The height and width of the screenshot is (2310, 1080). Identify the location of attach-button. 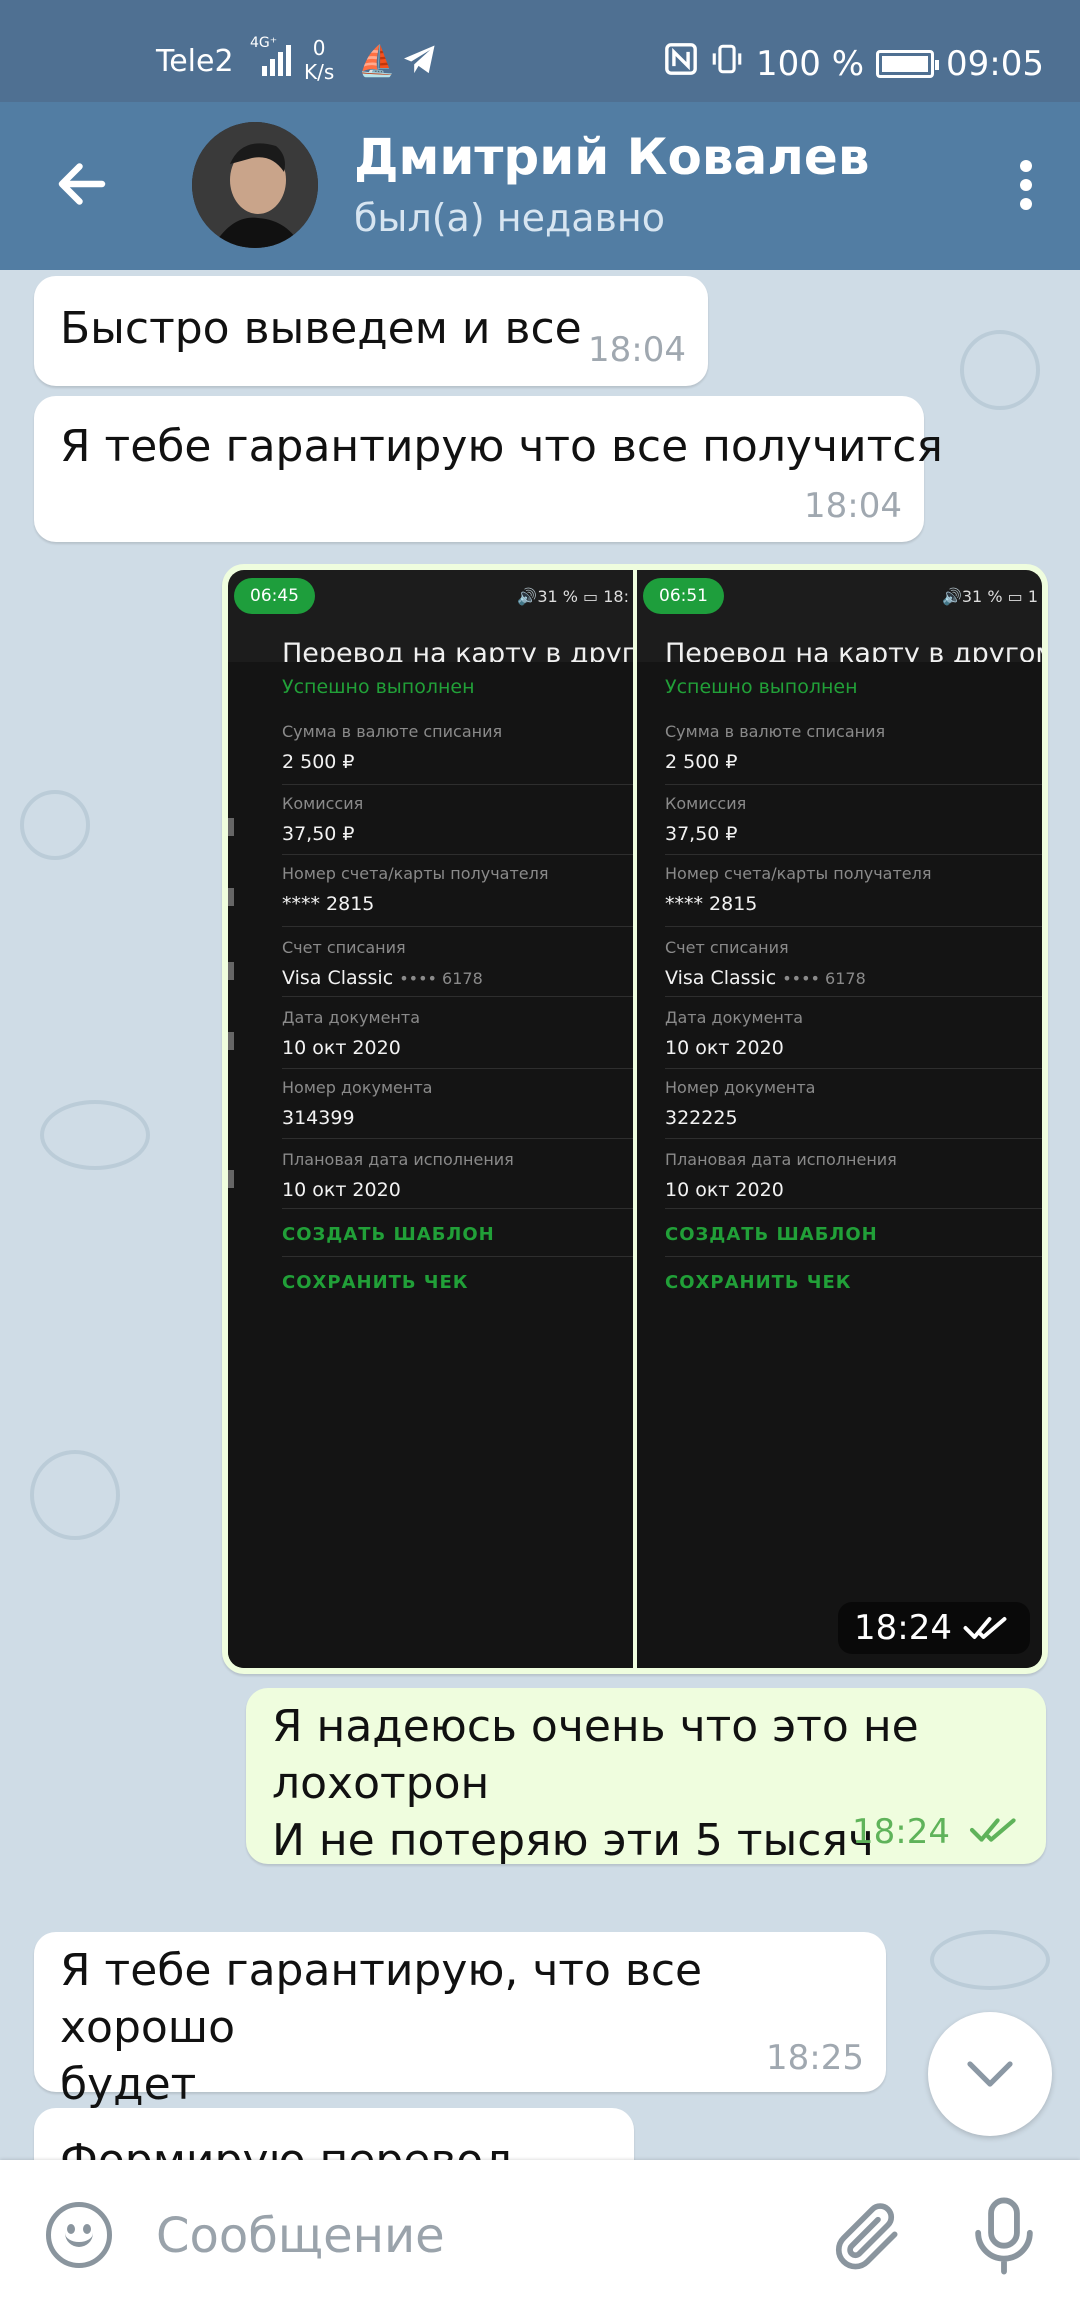
(868, 2236).